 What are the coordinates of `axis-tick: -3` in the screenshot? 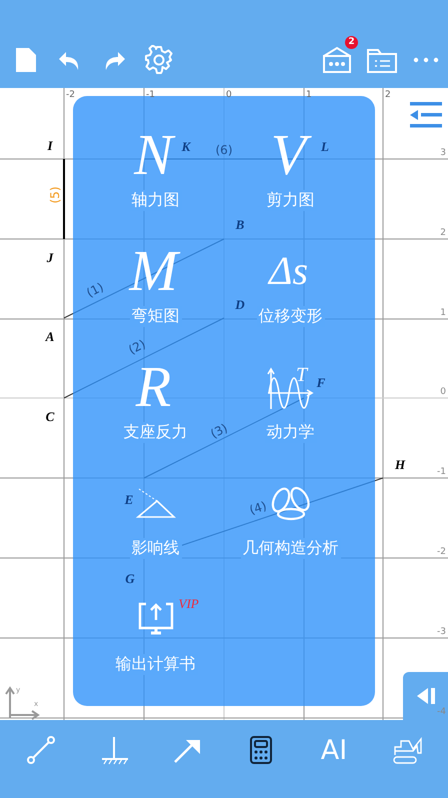 It's located at (441, 632).